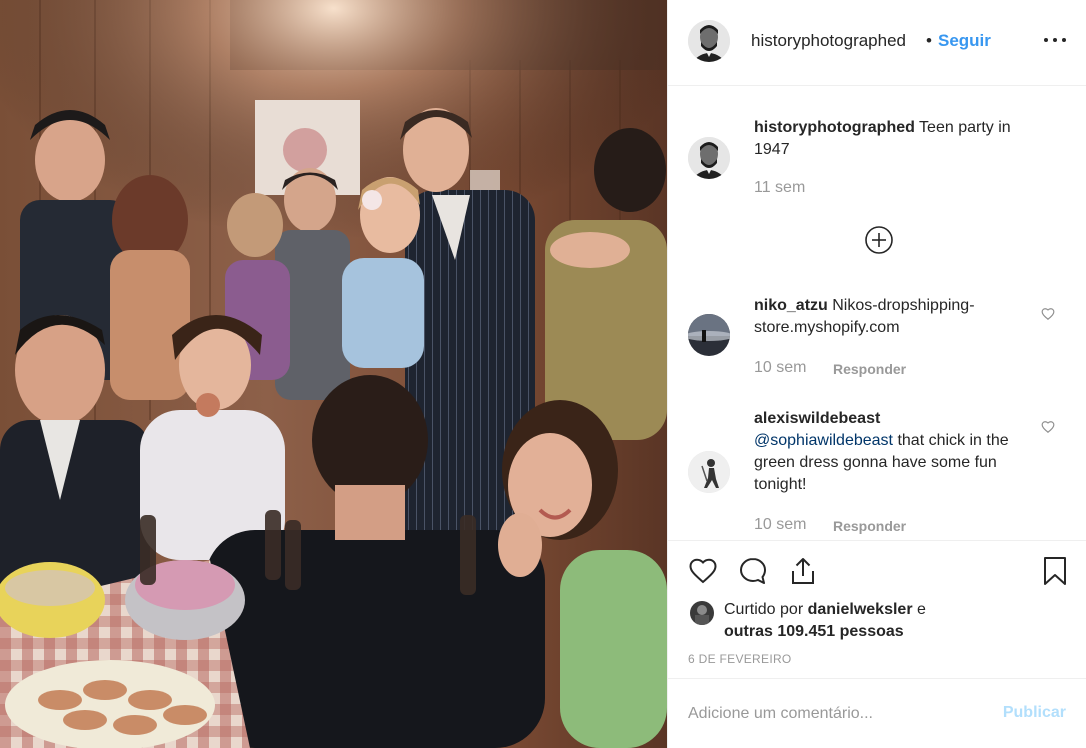 The width and height of the screenshot is (1086, 748). What do you see at coordinates (791, 305) in the screenshot?
I see `comment-username: niko_atzu` at bounding box center [791, 305].